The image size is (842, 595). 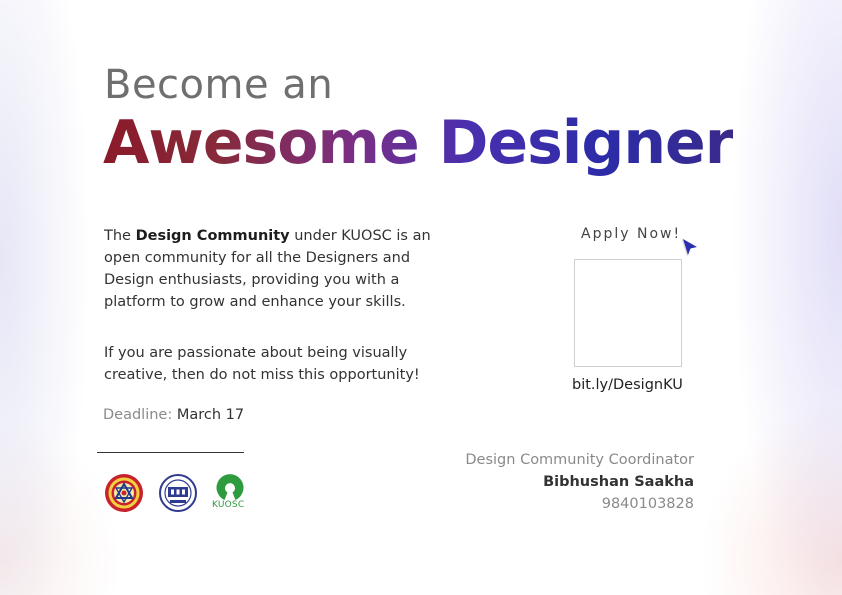 What do you see at coordinates (618, 482) in the screenshot?
I see `coordinator-name: Bibhushan Saakha` at bounding box center [618, 482].